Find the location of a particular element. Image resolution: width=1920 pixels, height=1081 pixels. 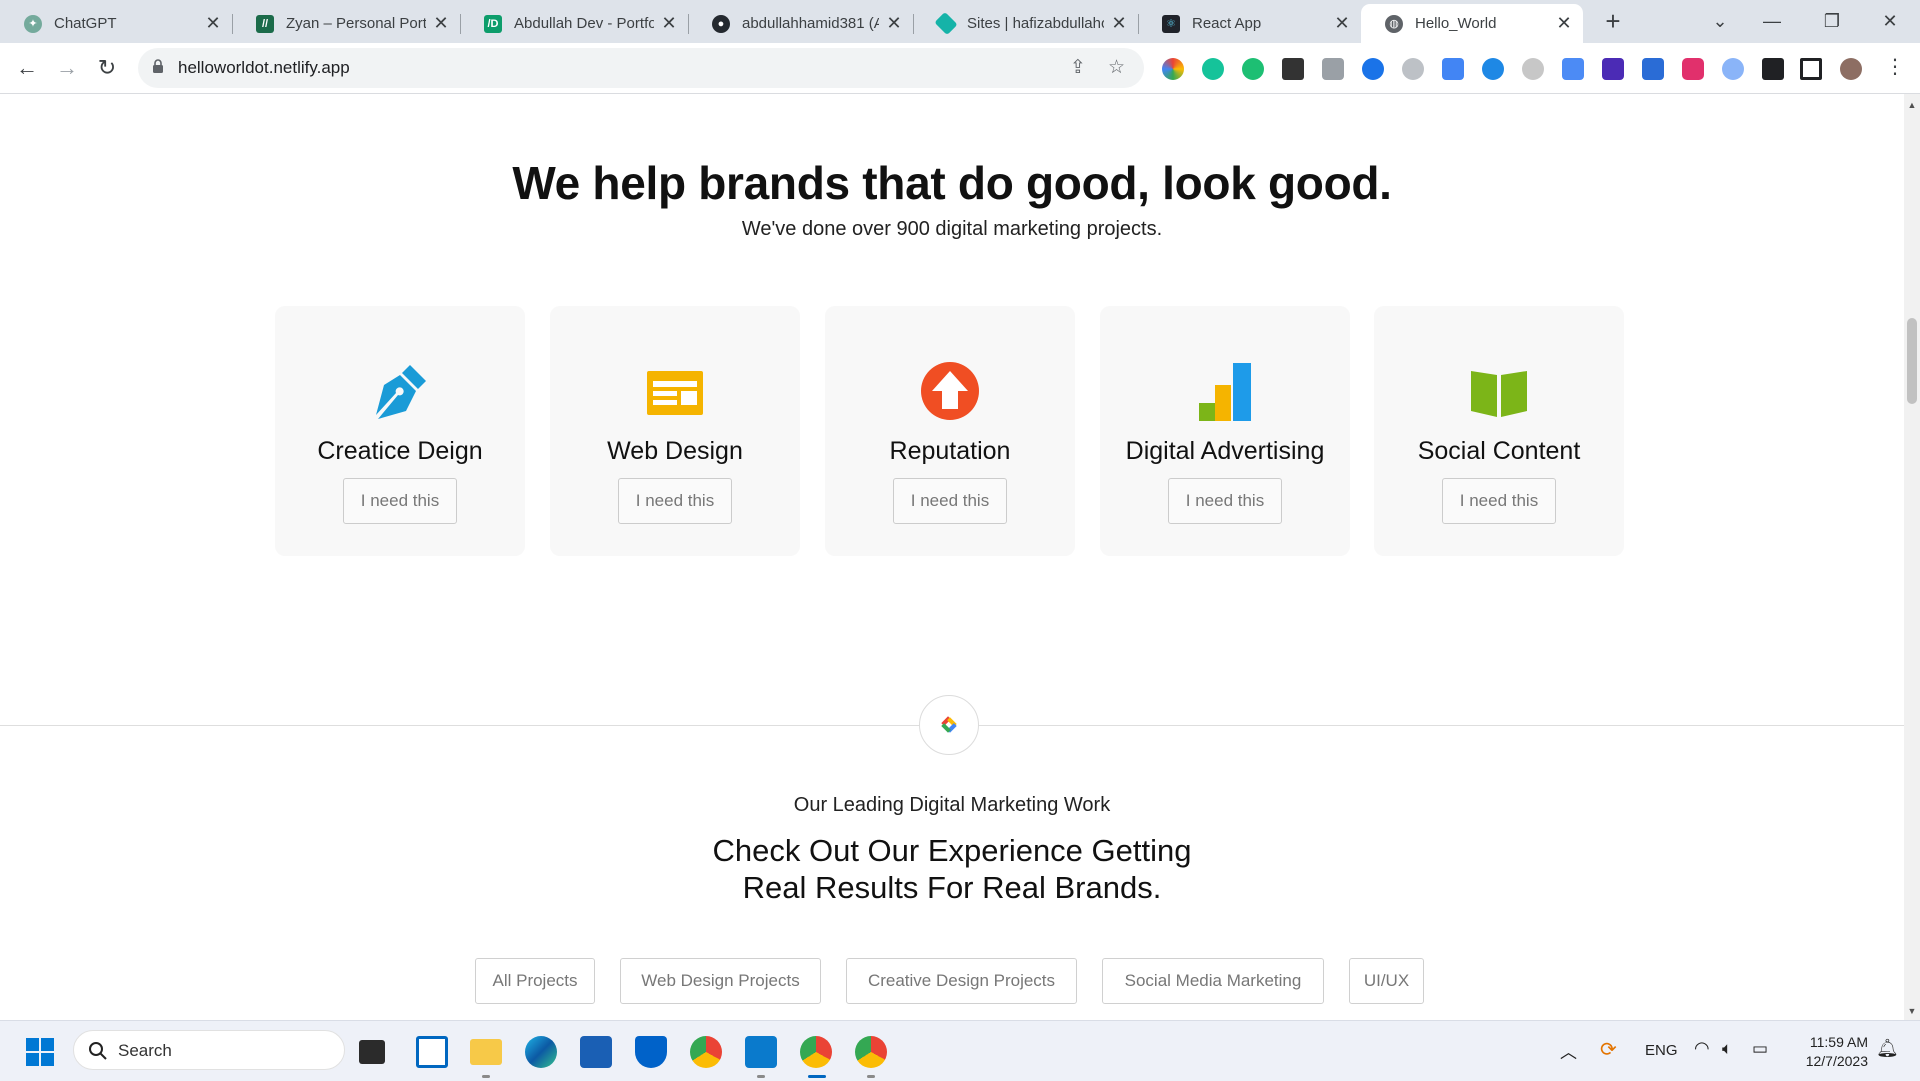

hero-title: We help brands that do good, look good. is located at coordinates (952, 183).